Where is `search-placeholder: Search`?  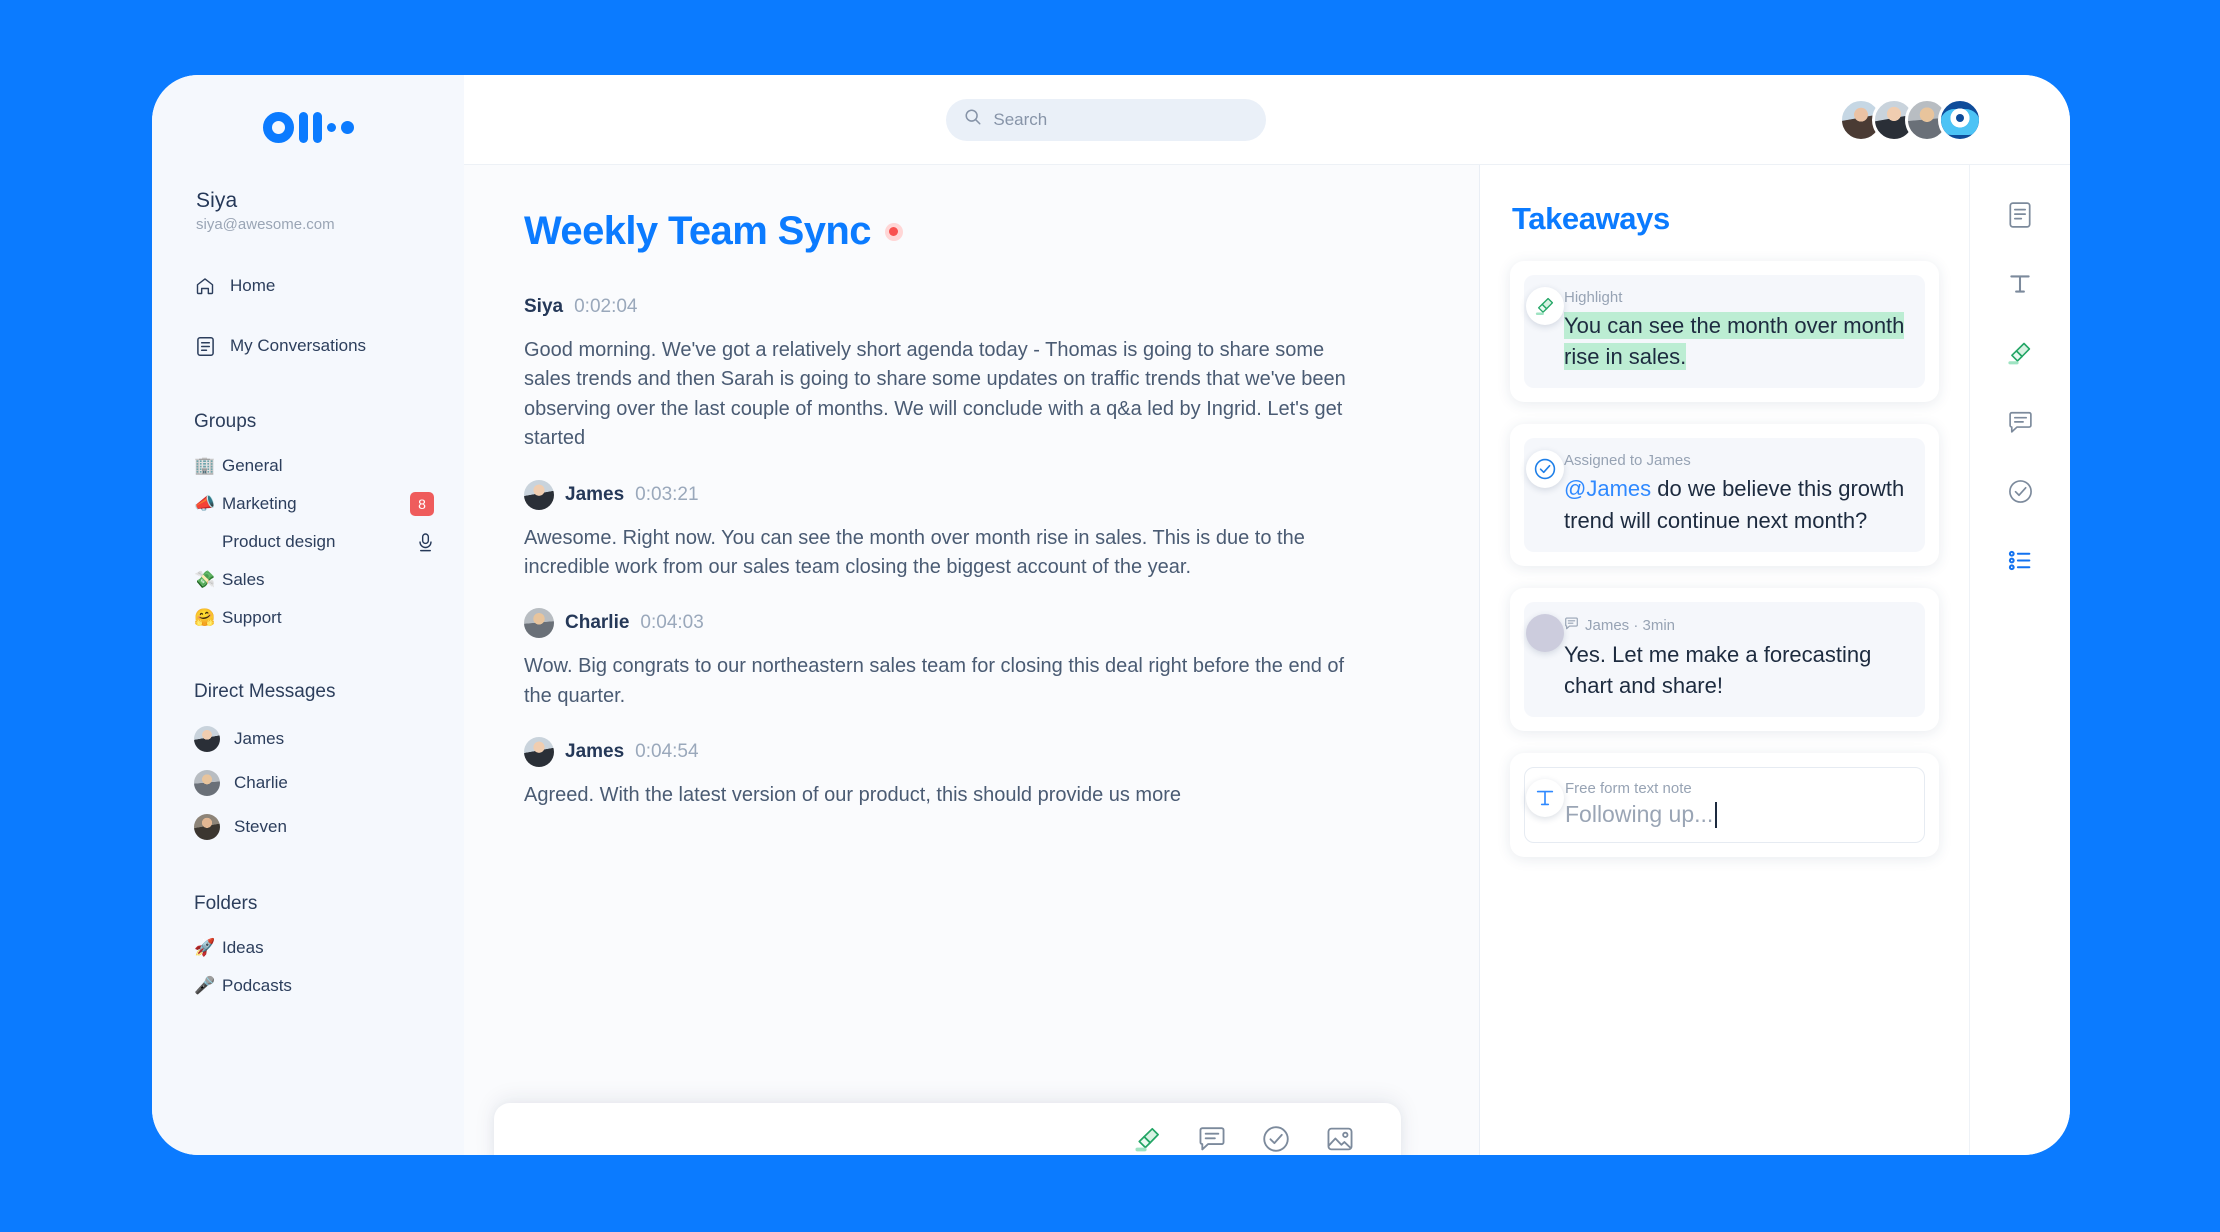
search-placeholder: Search is located at coordinates (1020, 119).